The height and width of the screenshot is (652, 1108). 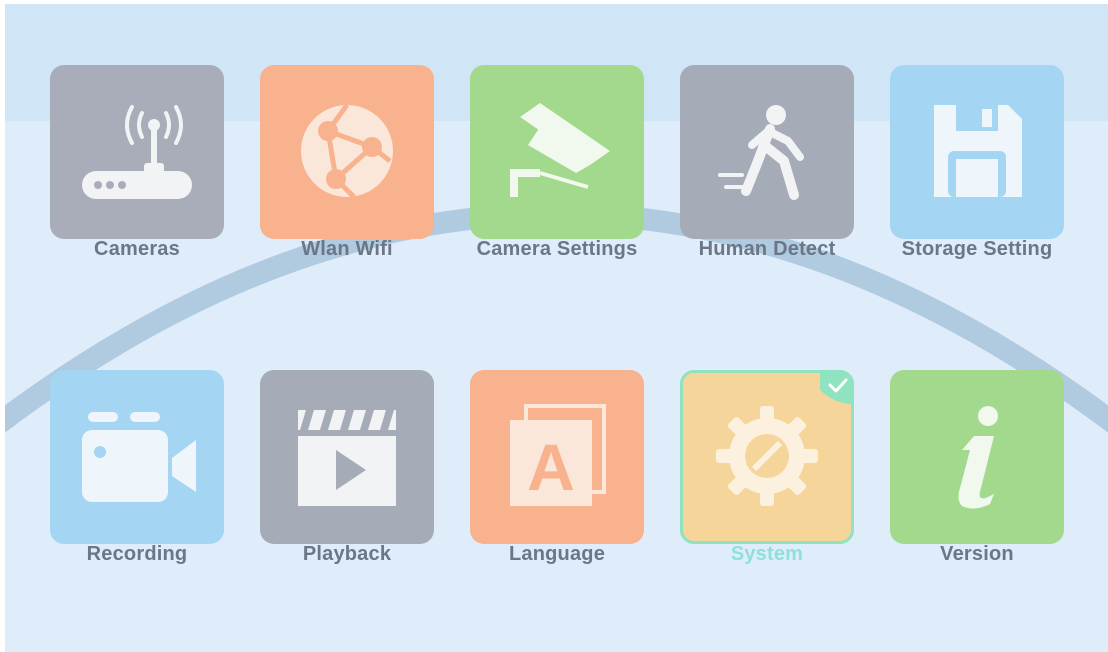 I want to click on menu-label-recording: Recording, so click(x=137, y=554).